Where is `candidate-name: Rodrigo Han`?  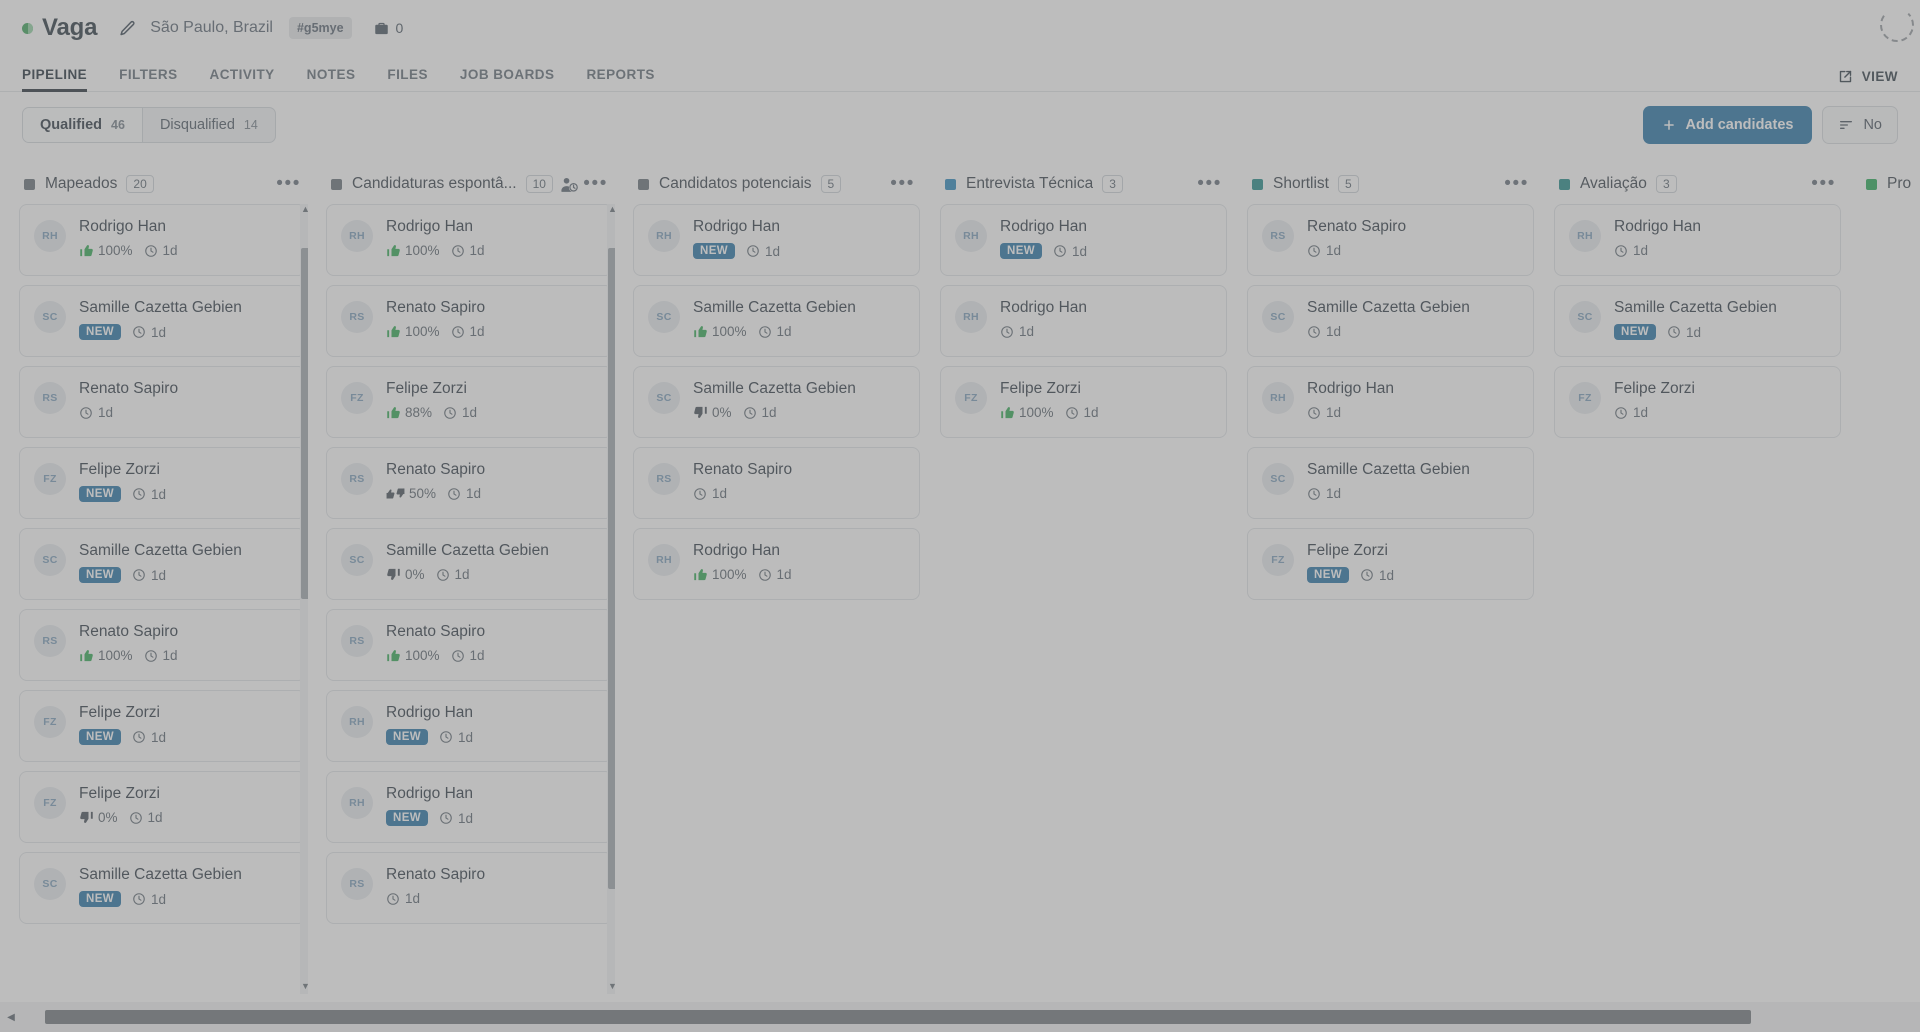 candidate-name: Rodrigo Han is located at coordinates (430, 793).